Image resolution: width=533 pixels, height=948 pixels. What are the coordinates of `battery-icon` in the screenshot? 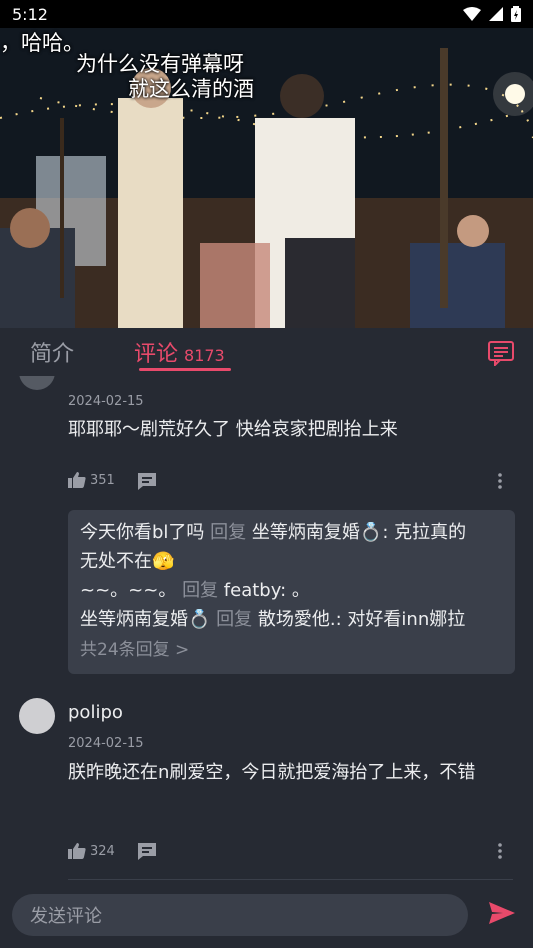 It's located at (516, 14).